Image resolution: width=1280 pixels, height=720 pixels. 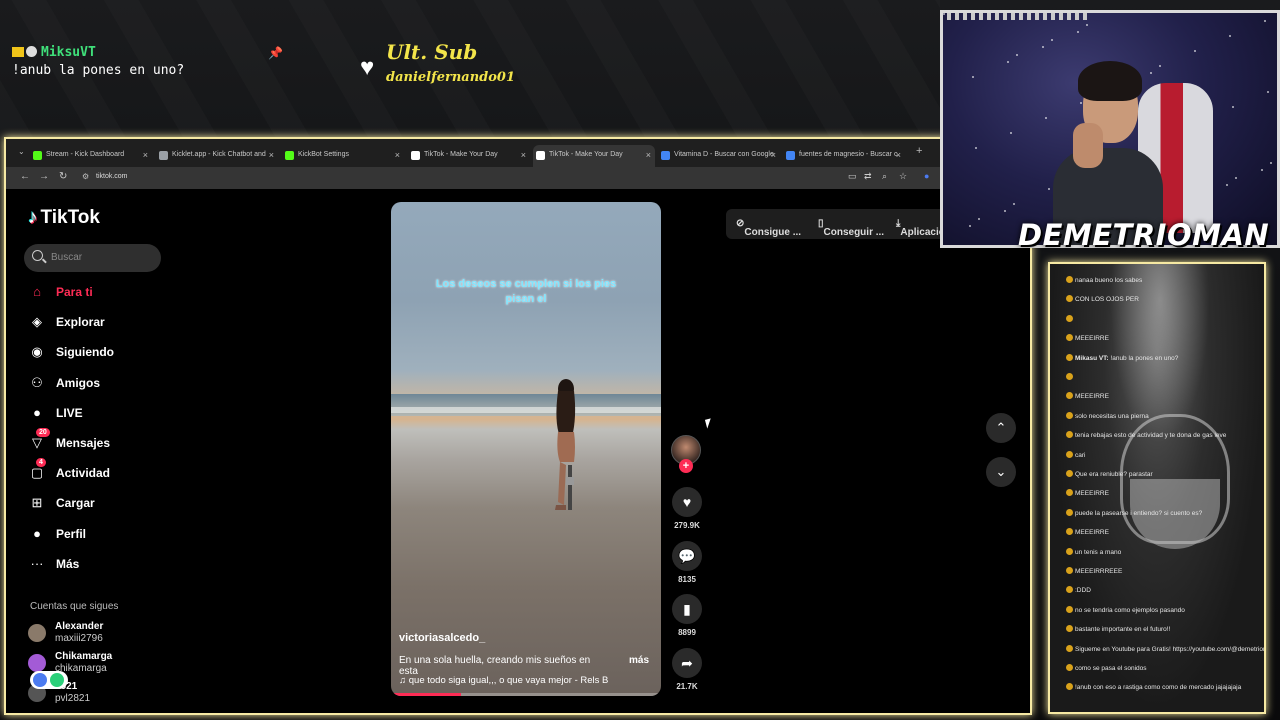 What do you see at coordinates (1098, 552) in the screenshot?
I see `chat-text: un tenis a mano` at bounding box center [1098, 552].